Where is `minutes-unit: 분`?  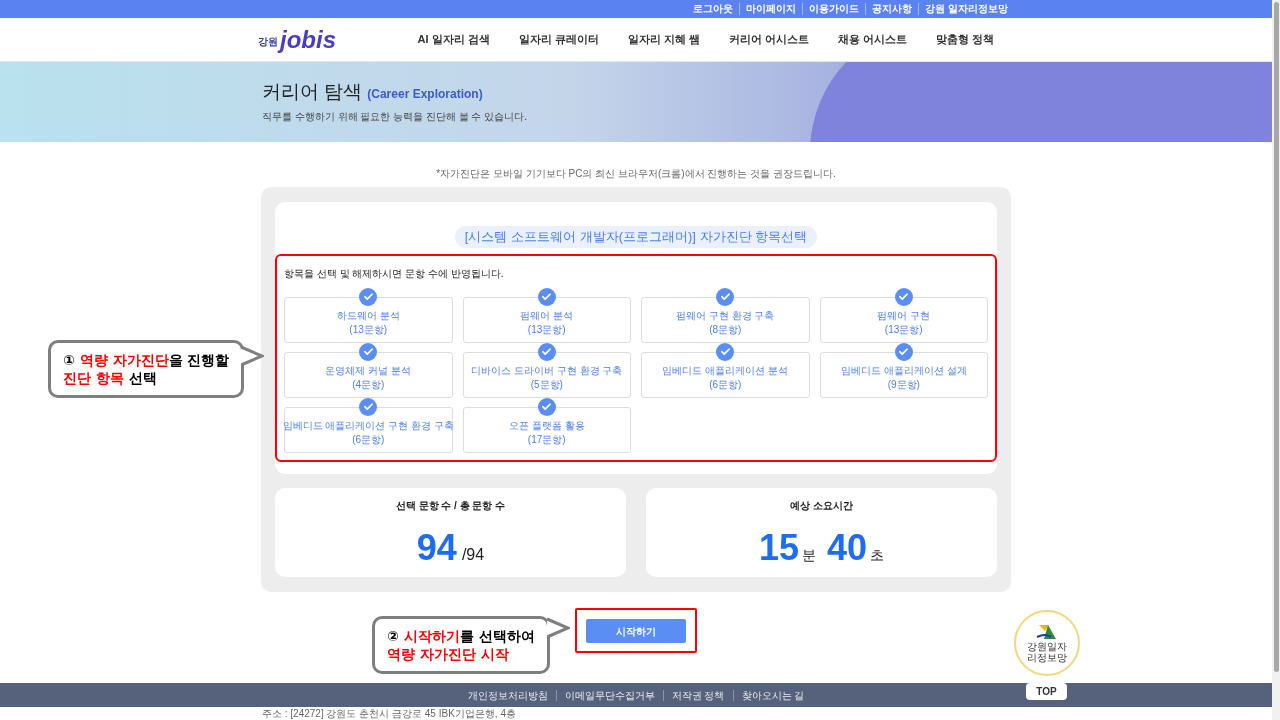 minutes-unit: 분 is located at coordinates (809, 555).